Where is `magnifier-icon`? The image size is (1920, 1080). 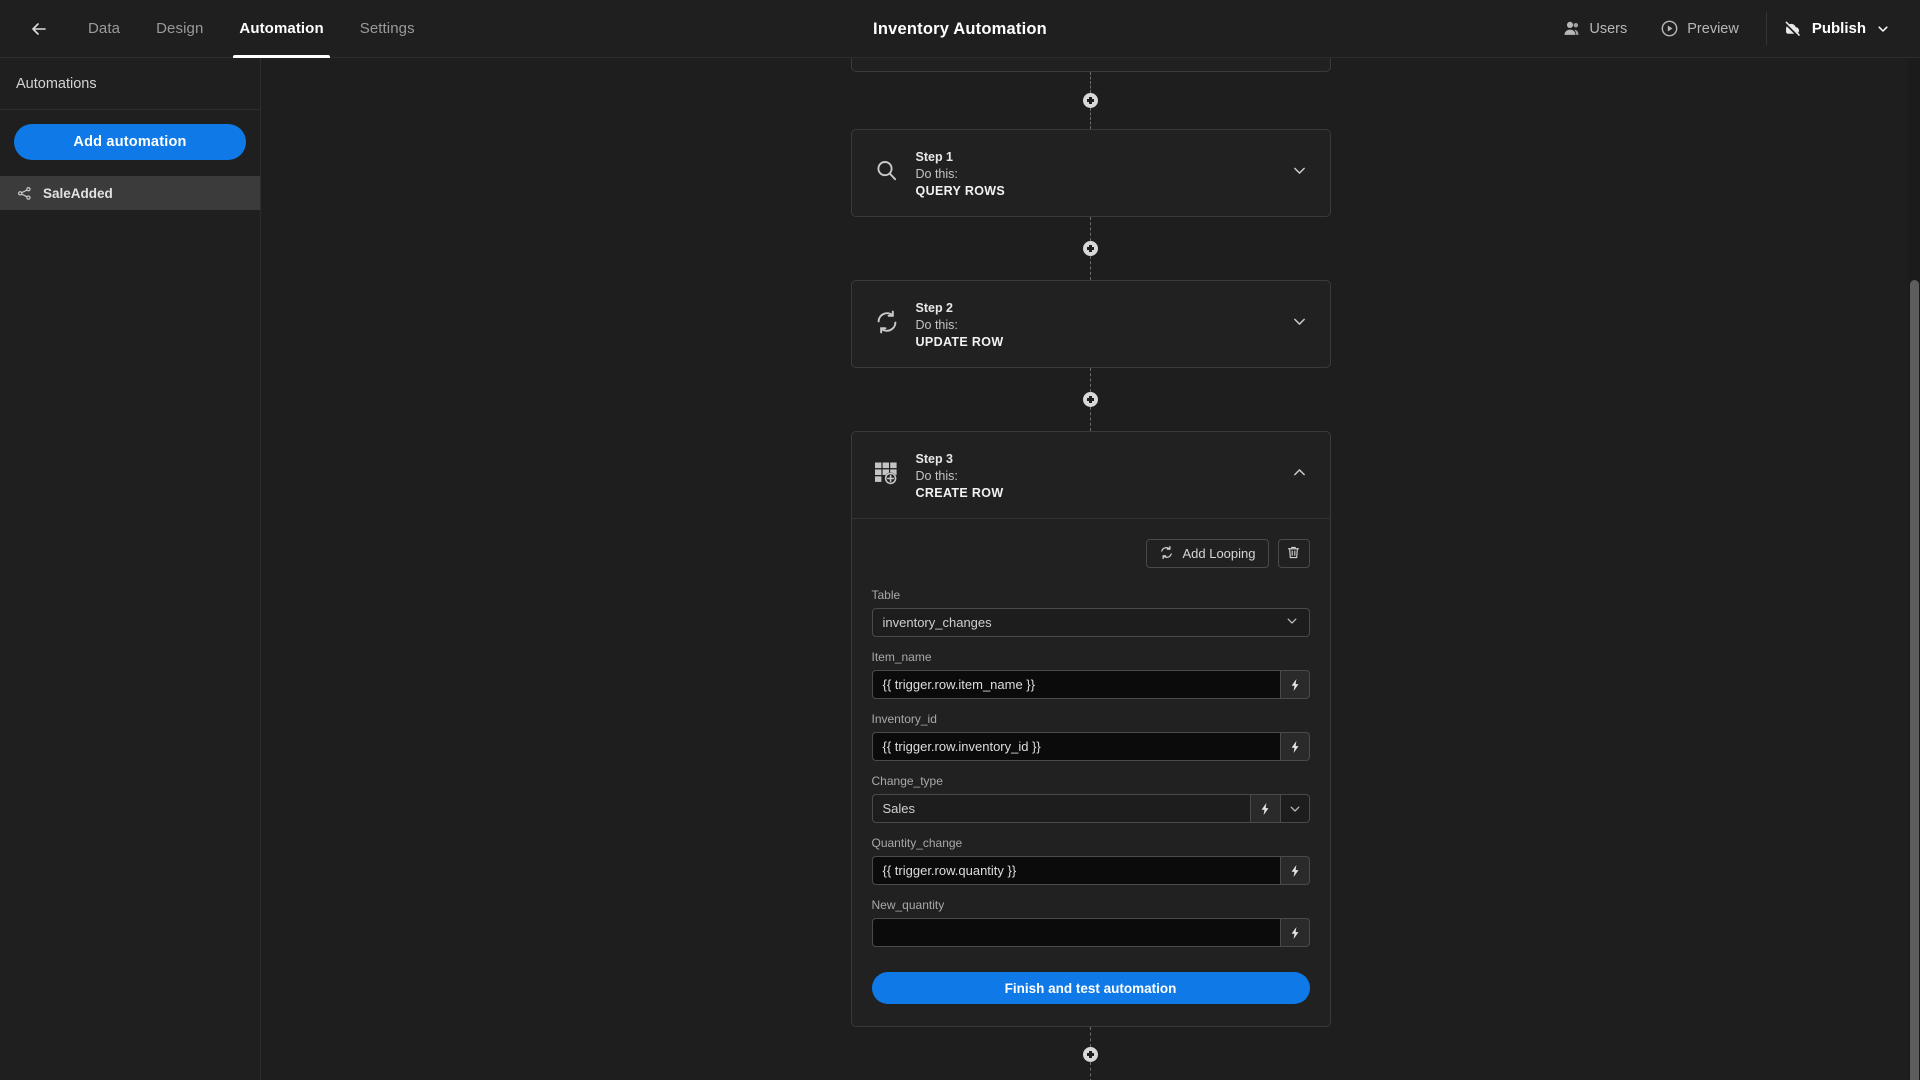 magnifier-icon is located at coordinates (887, 171).